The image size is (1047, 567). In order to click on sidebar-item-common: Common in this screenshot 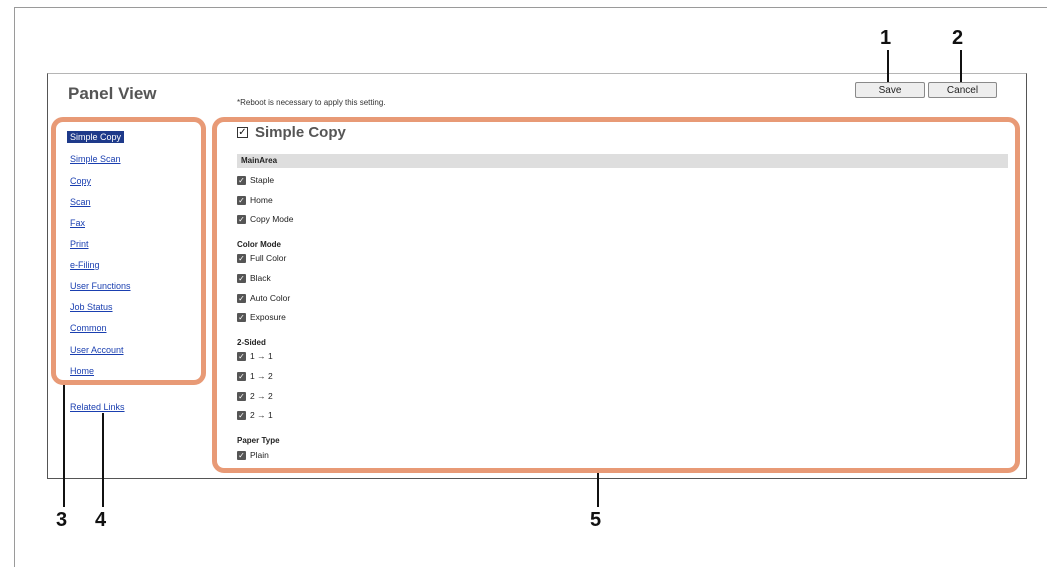, I will do `click(88, 328)`.